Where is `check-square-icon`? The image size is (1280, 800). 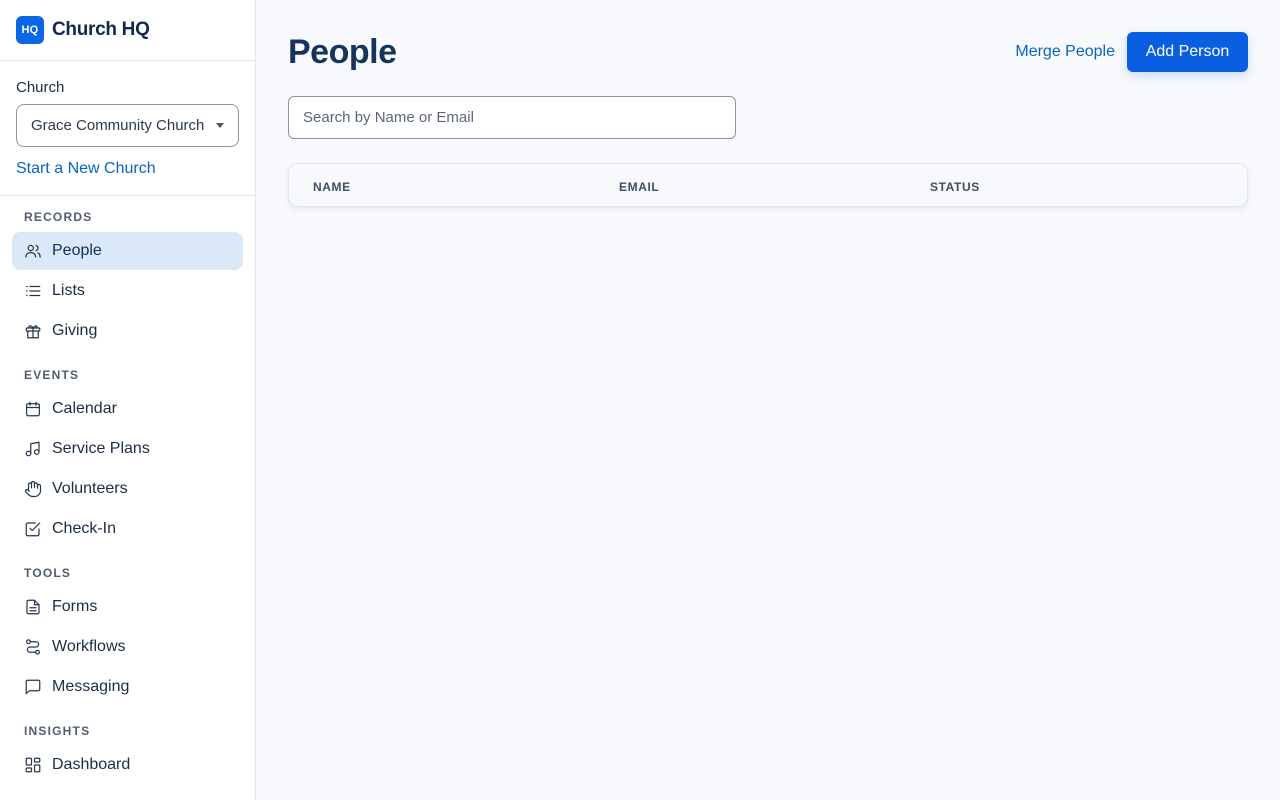 check-square-icon is located at coordinates (33, 529).